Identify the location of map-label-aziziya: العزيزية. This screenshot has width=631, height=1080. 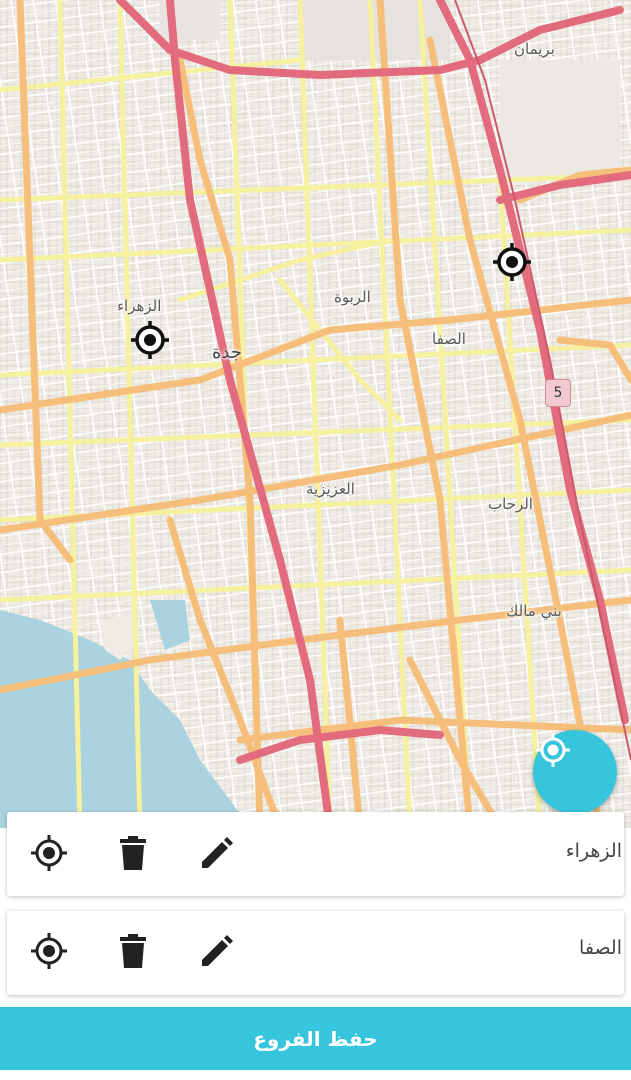
(330, 489).